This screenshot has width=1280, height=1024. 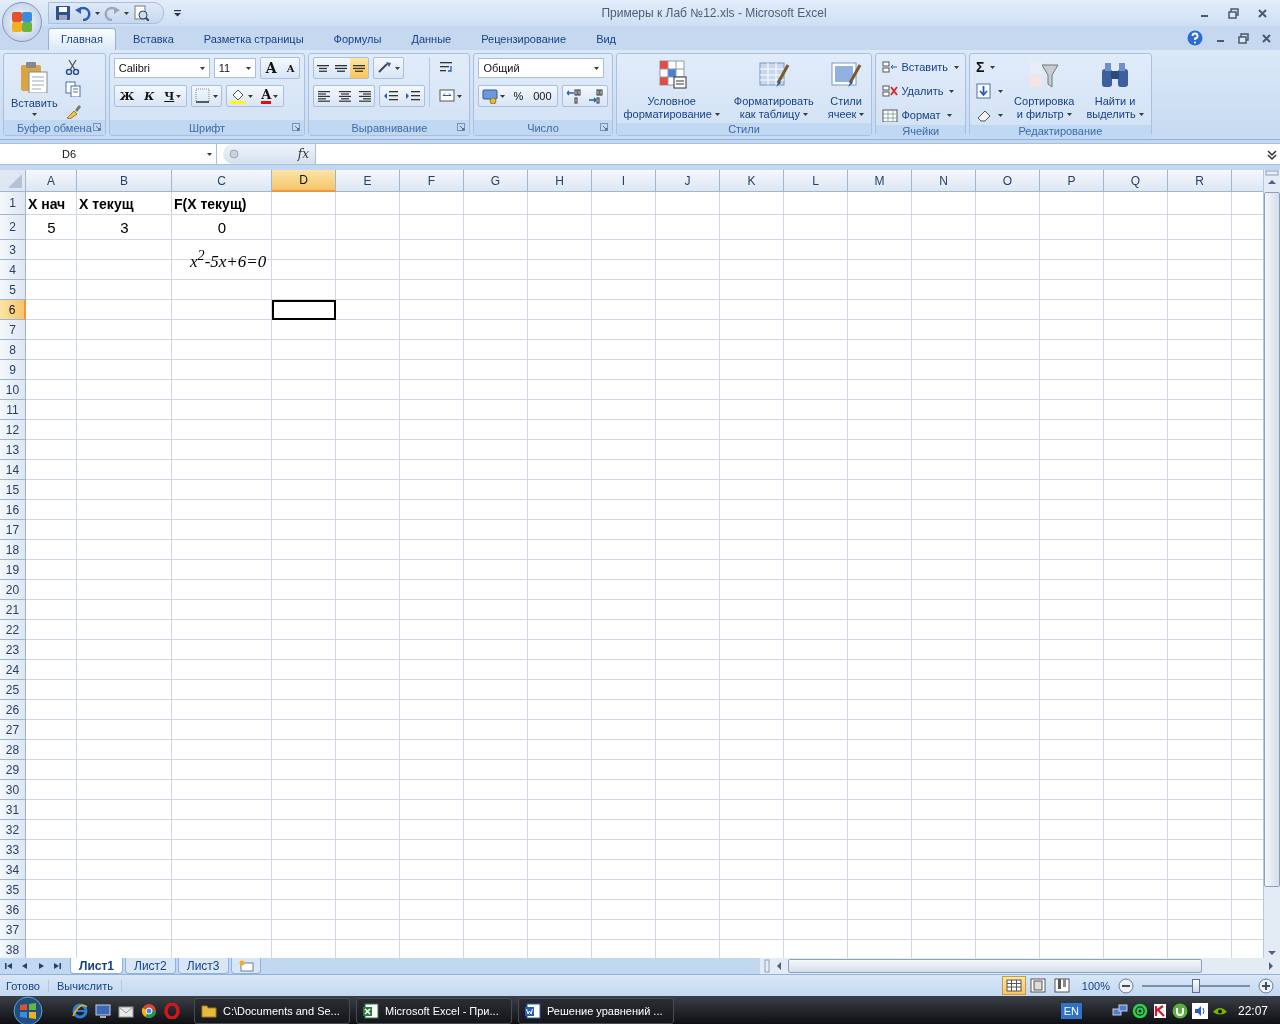 I want to click on sort-filter-button: Сортировка и фильтр, so click(x=1044, y=90).